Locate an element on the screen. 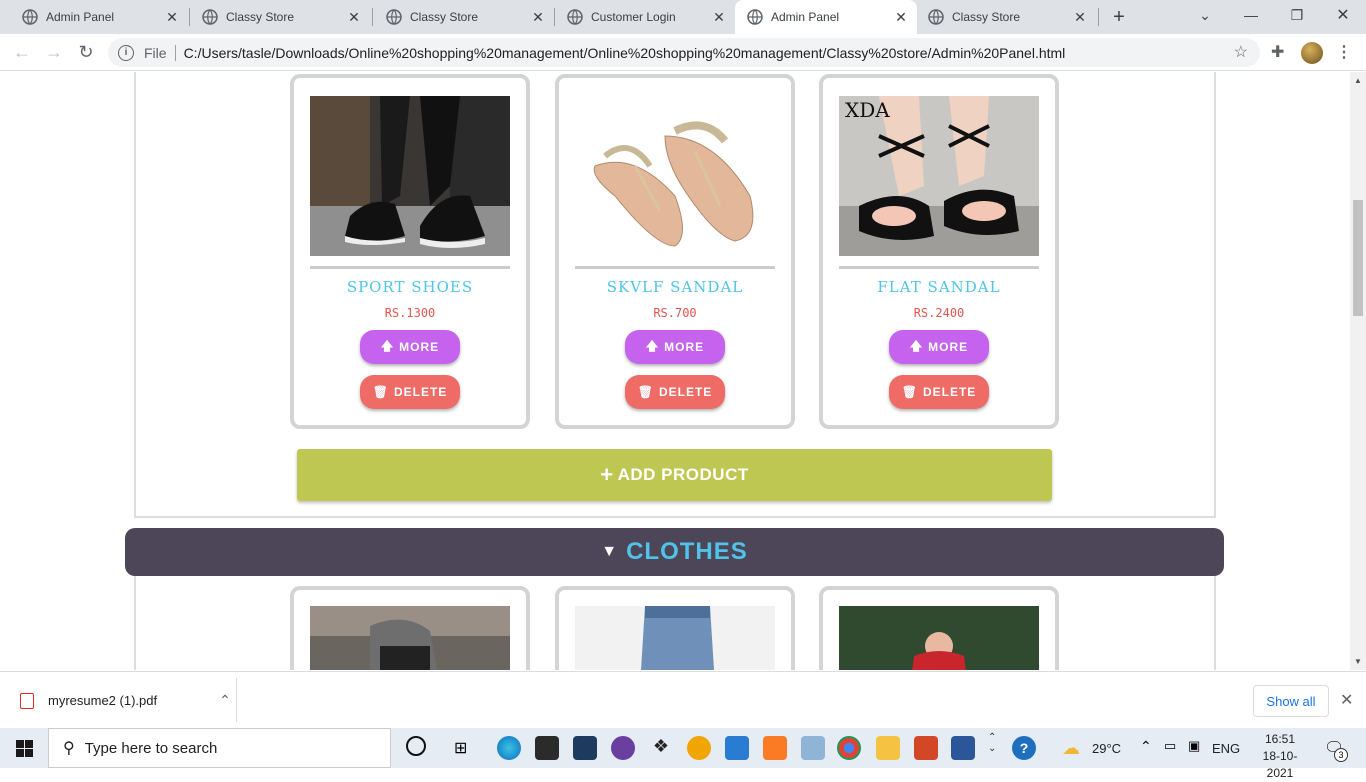 Image resolution: width=1366 pixels, height=782 pixels. category-header-clothes: ▼ CLOTHES is located at coordinates (674, 552).